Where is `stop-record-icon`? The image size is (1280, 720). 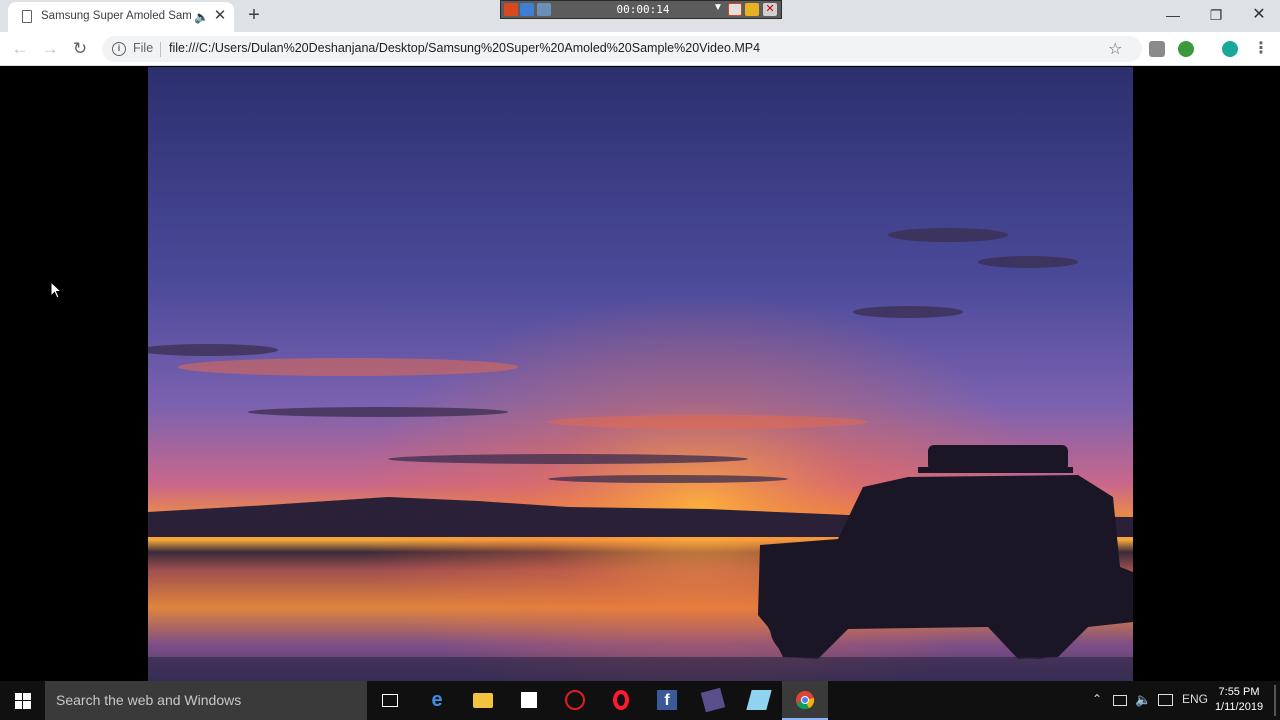 stop-record-icon is located at coordinates (511, 9).